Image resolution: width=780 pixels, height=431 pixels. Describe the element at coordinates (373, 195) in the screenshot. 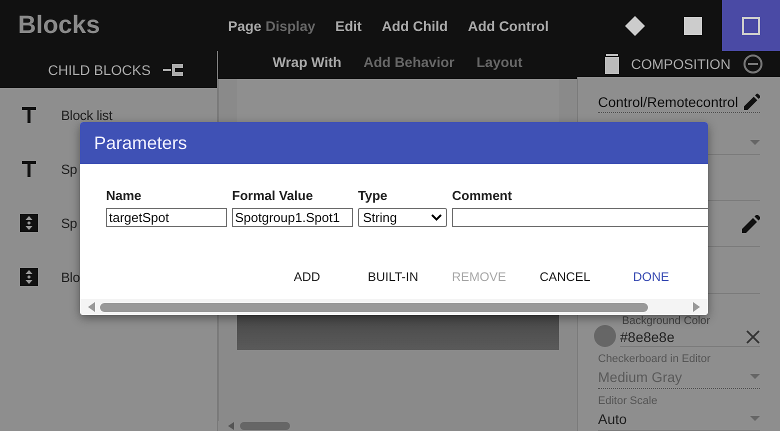

I see `column-header: Type` at that location.